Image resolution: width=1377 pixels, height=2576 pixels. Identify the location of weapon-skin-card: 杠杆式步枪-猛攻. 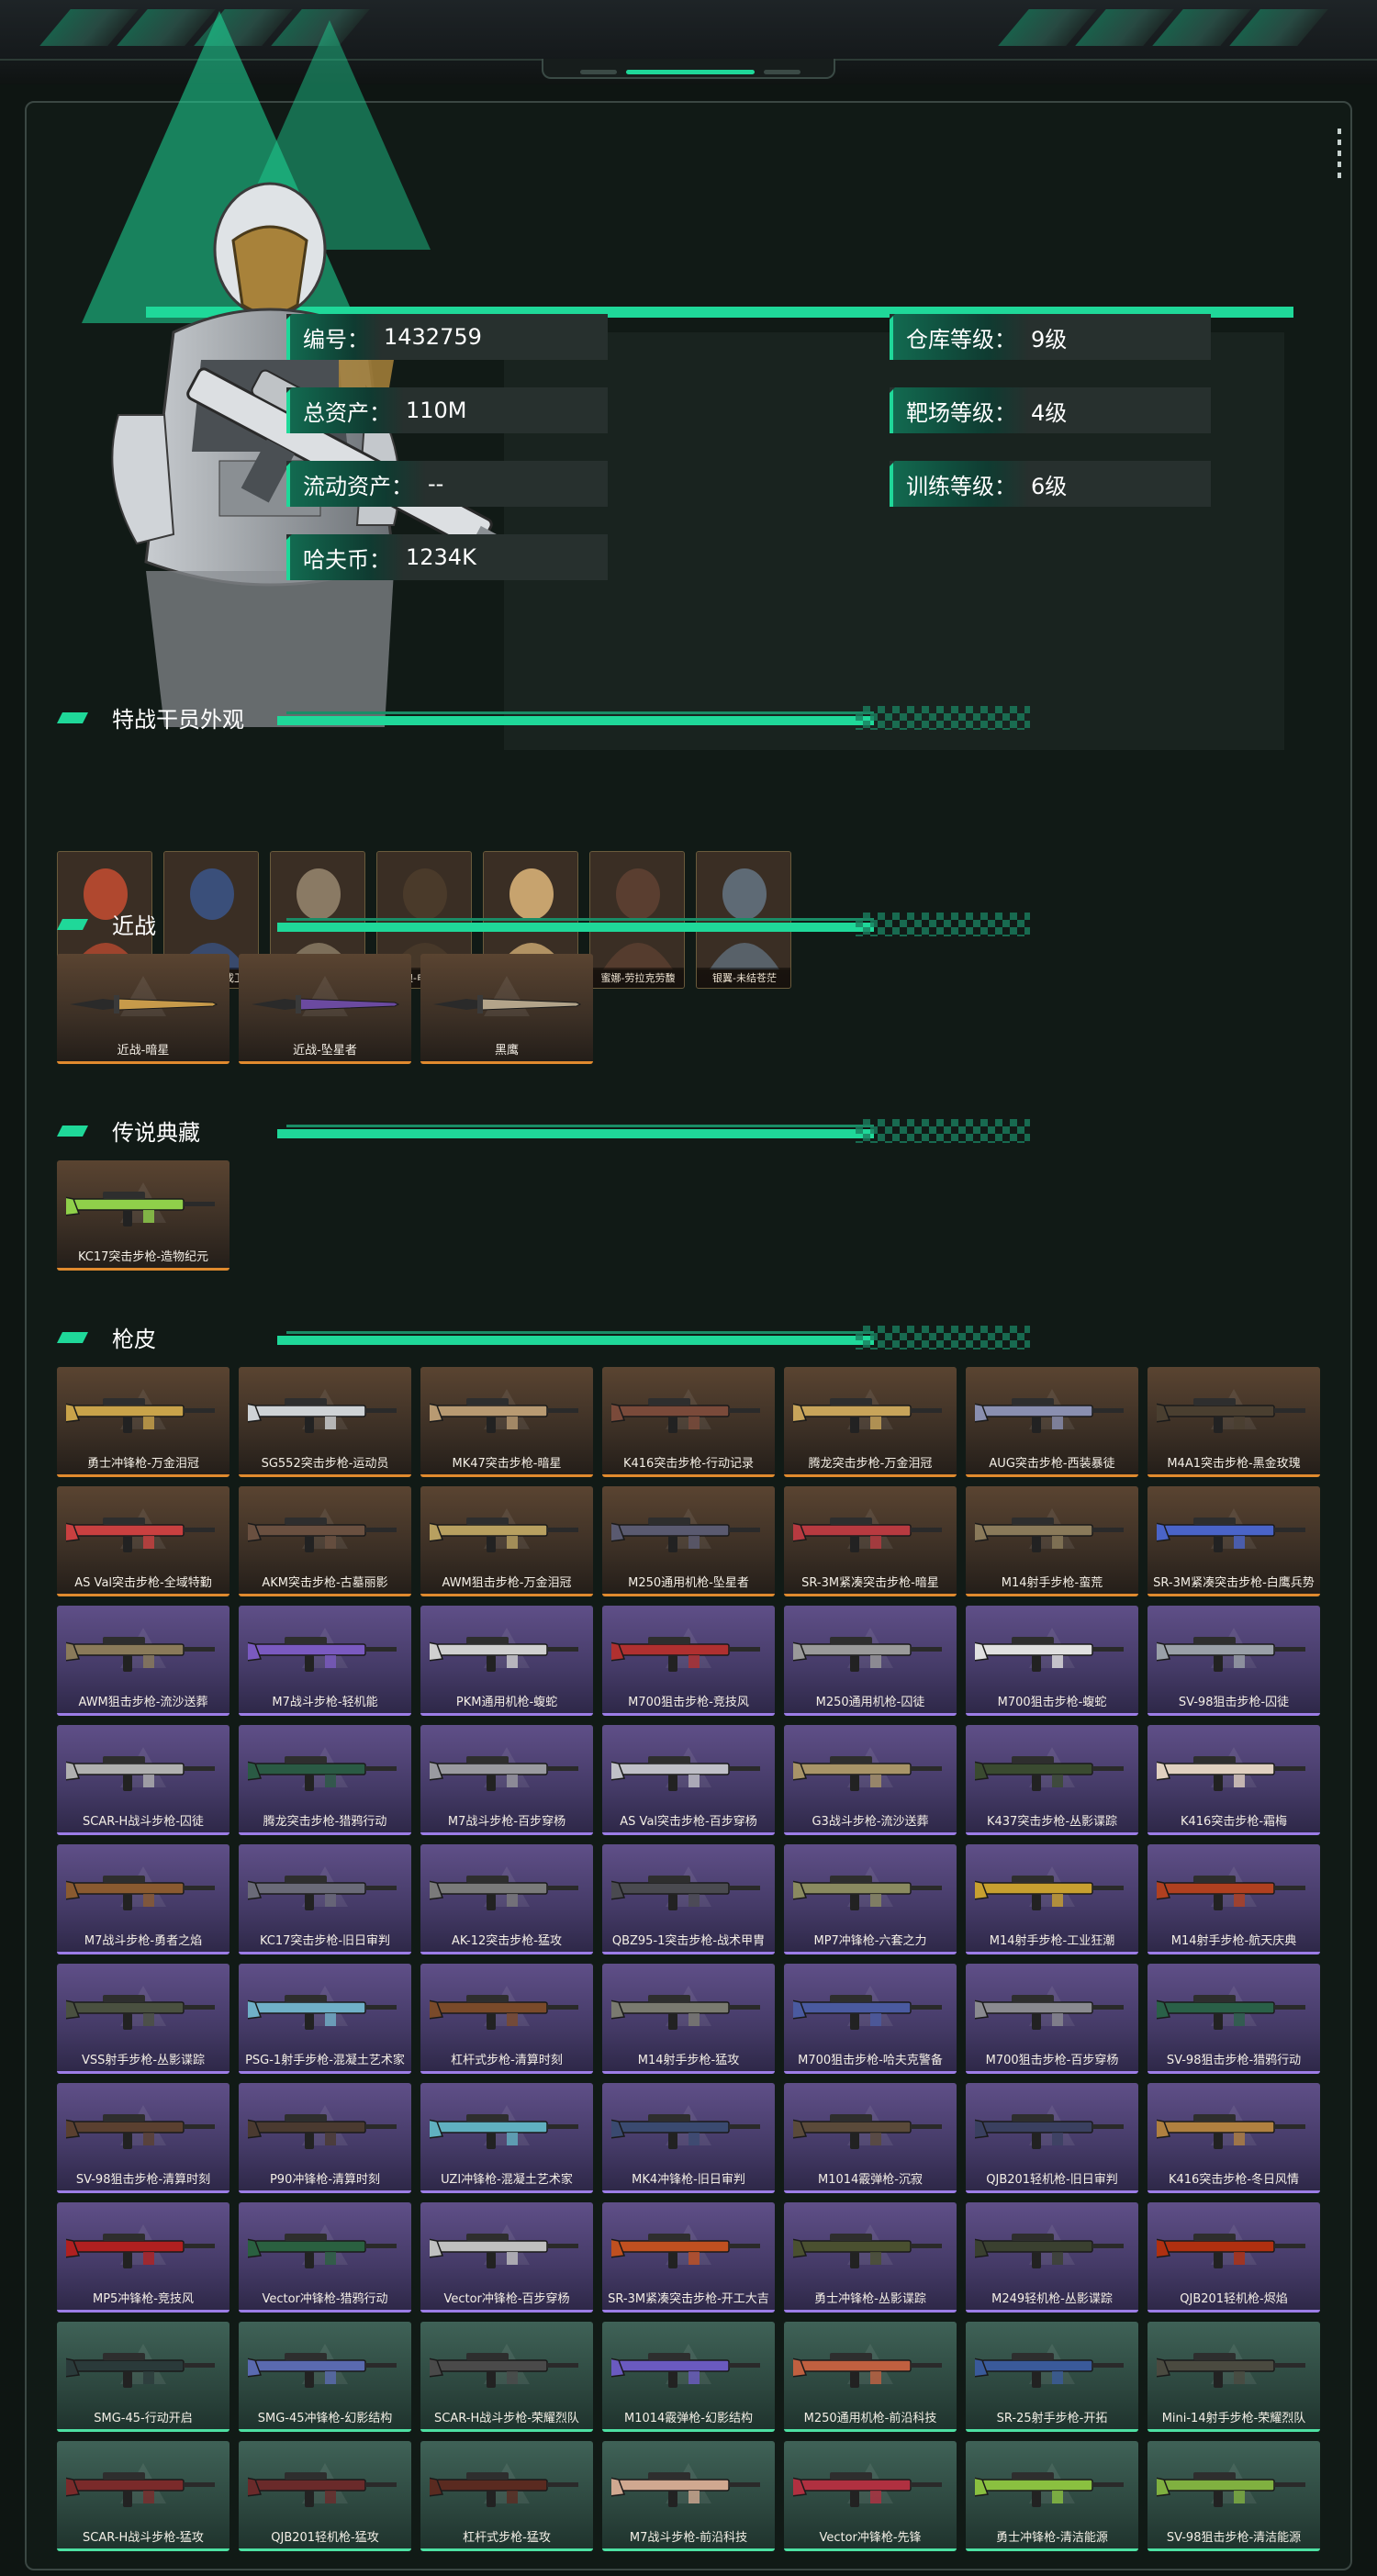
(506, 2496).